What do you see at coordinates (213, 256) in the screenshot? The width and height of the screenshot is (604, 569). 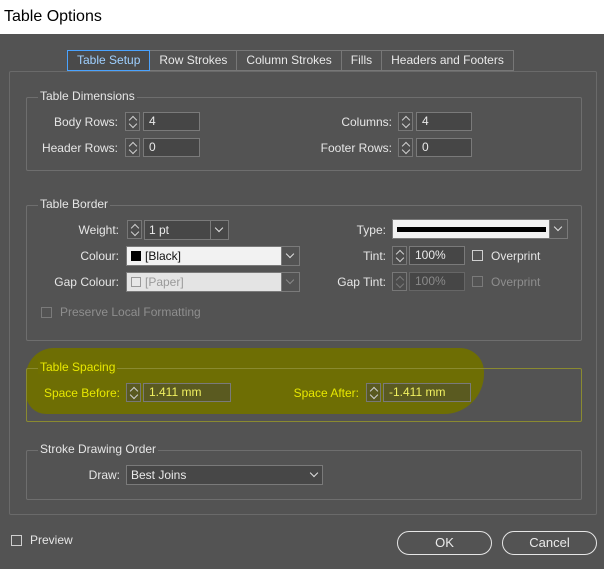 I see `colour-dropdown: [Black]` at bounding box center [213, 256].